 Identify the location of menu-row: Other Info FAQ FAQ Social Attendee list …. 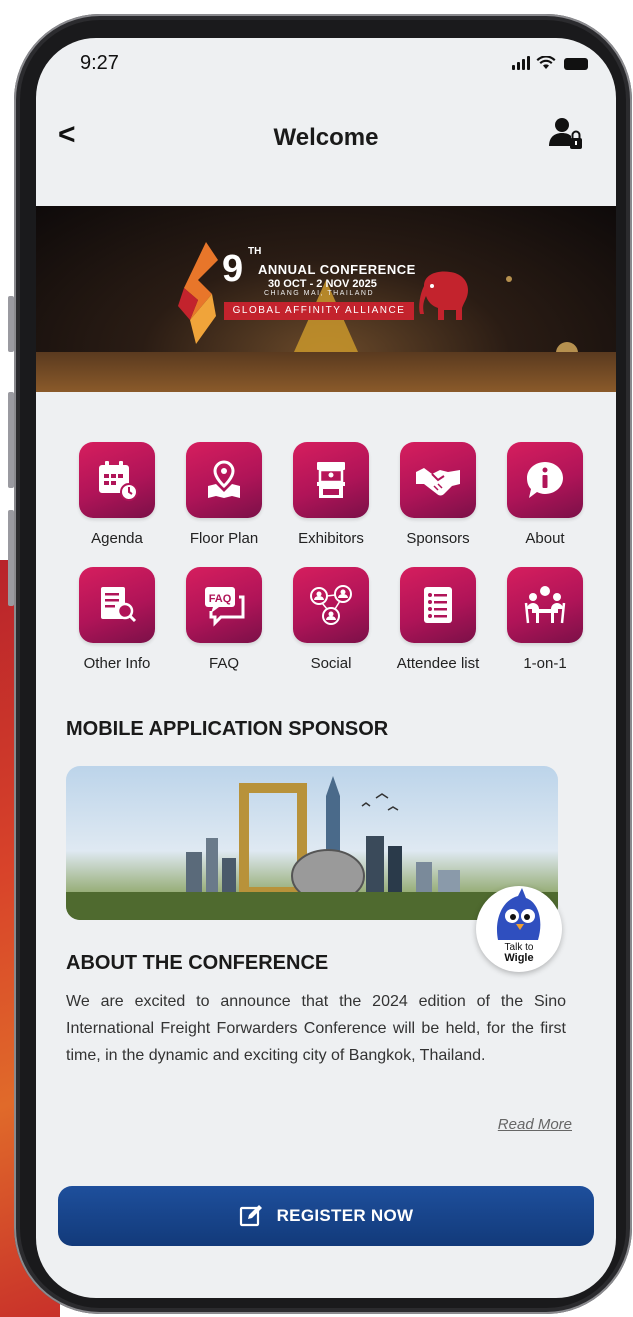
(331, 619).